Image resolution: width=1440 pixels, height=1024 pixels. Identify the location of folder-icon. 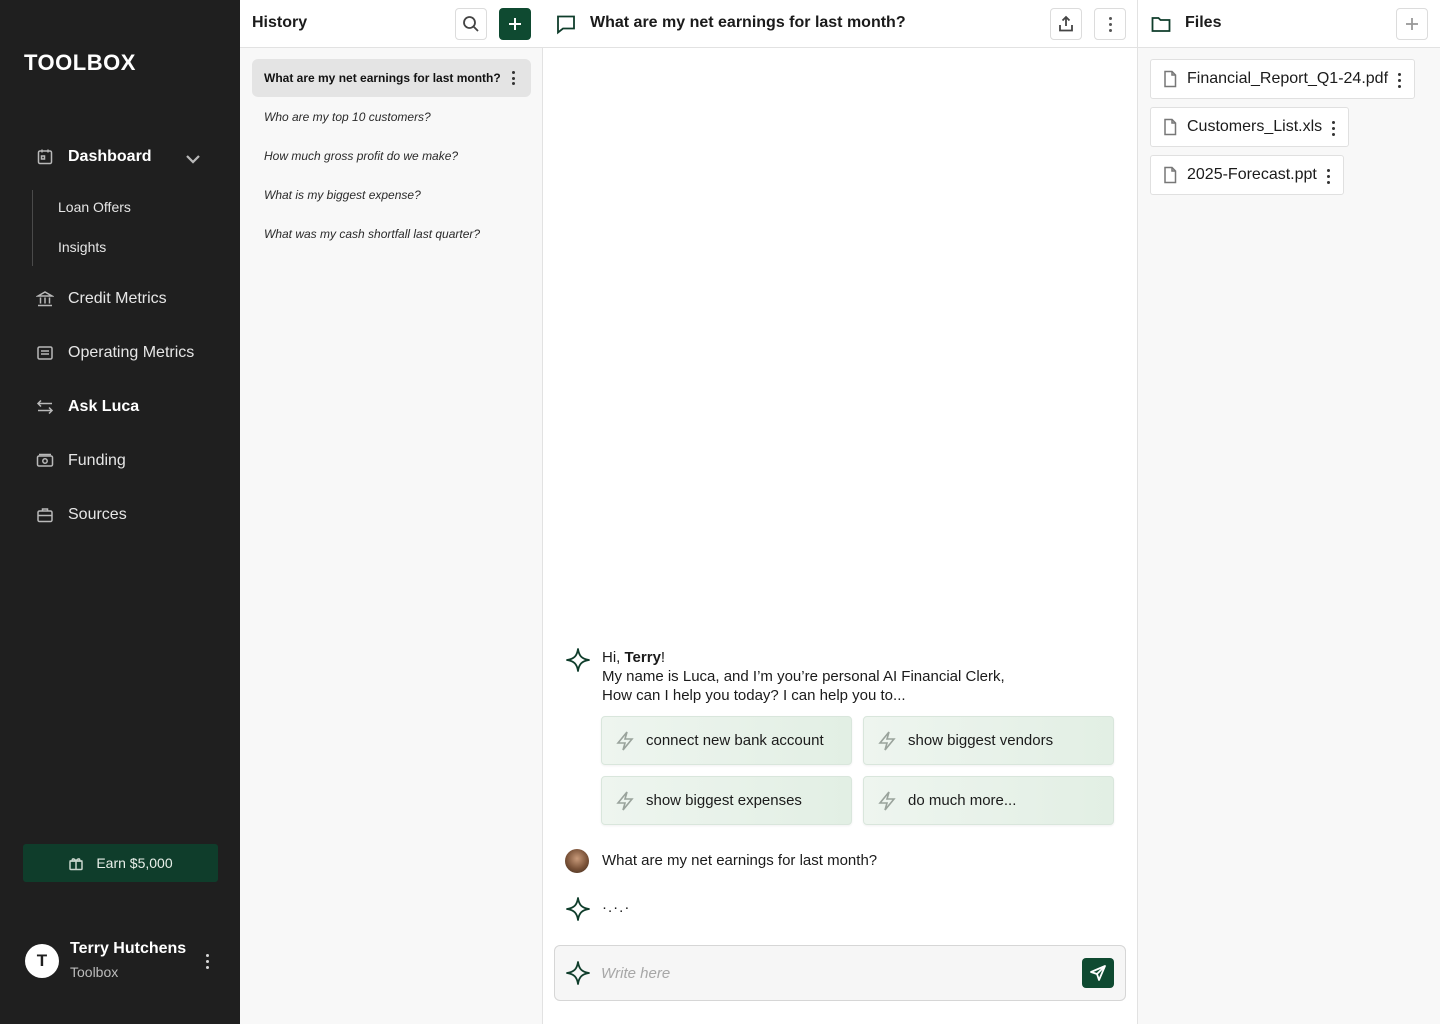
(1161, 24).